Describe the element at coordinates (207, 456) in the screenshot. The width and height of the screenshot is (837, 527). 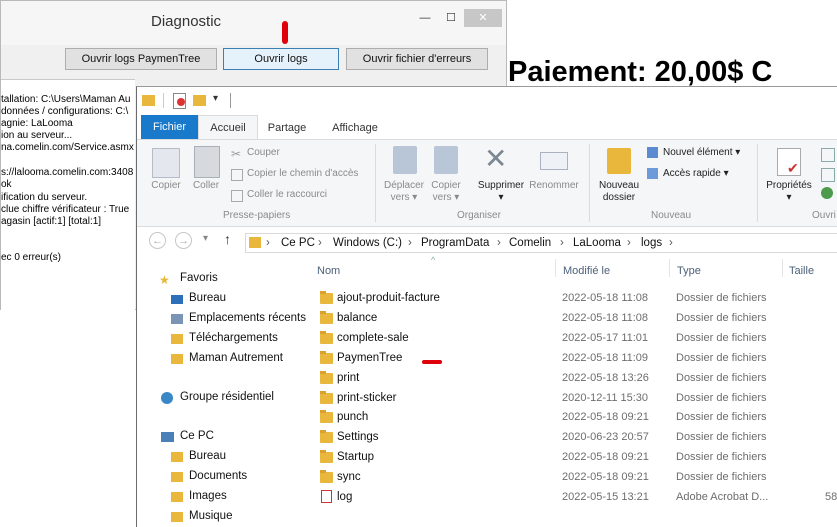
I see `nav-bureau-pc: Bureau` at that location.